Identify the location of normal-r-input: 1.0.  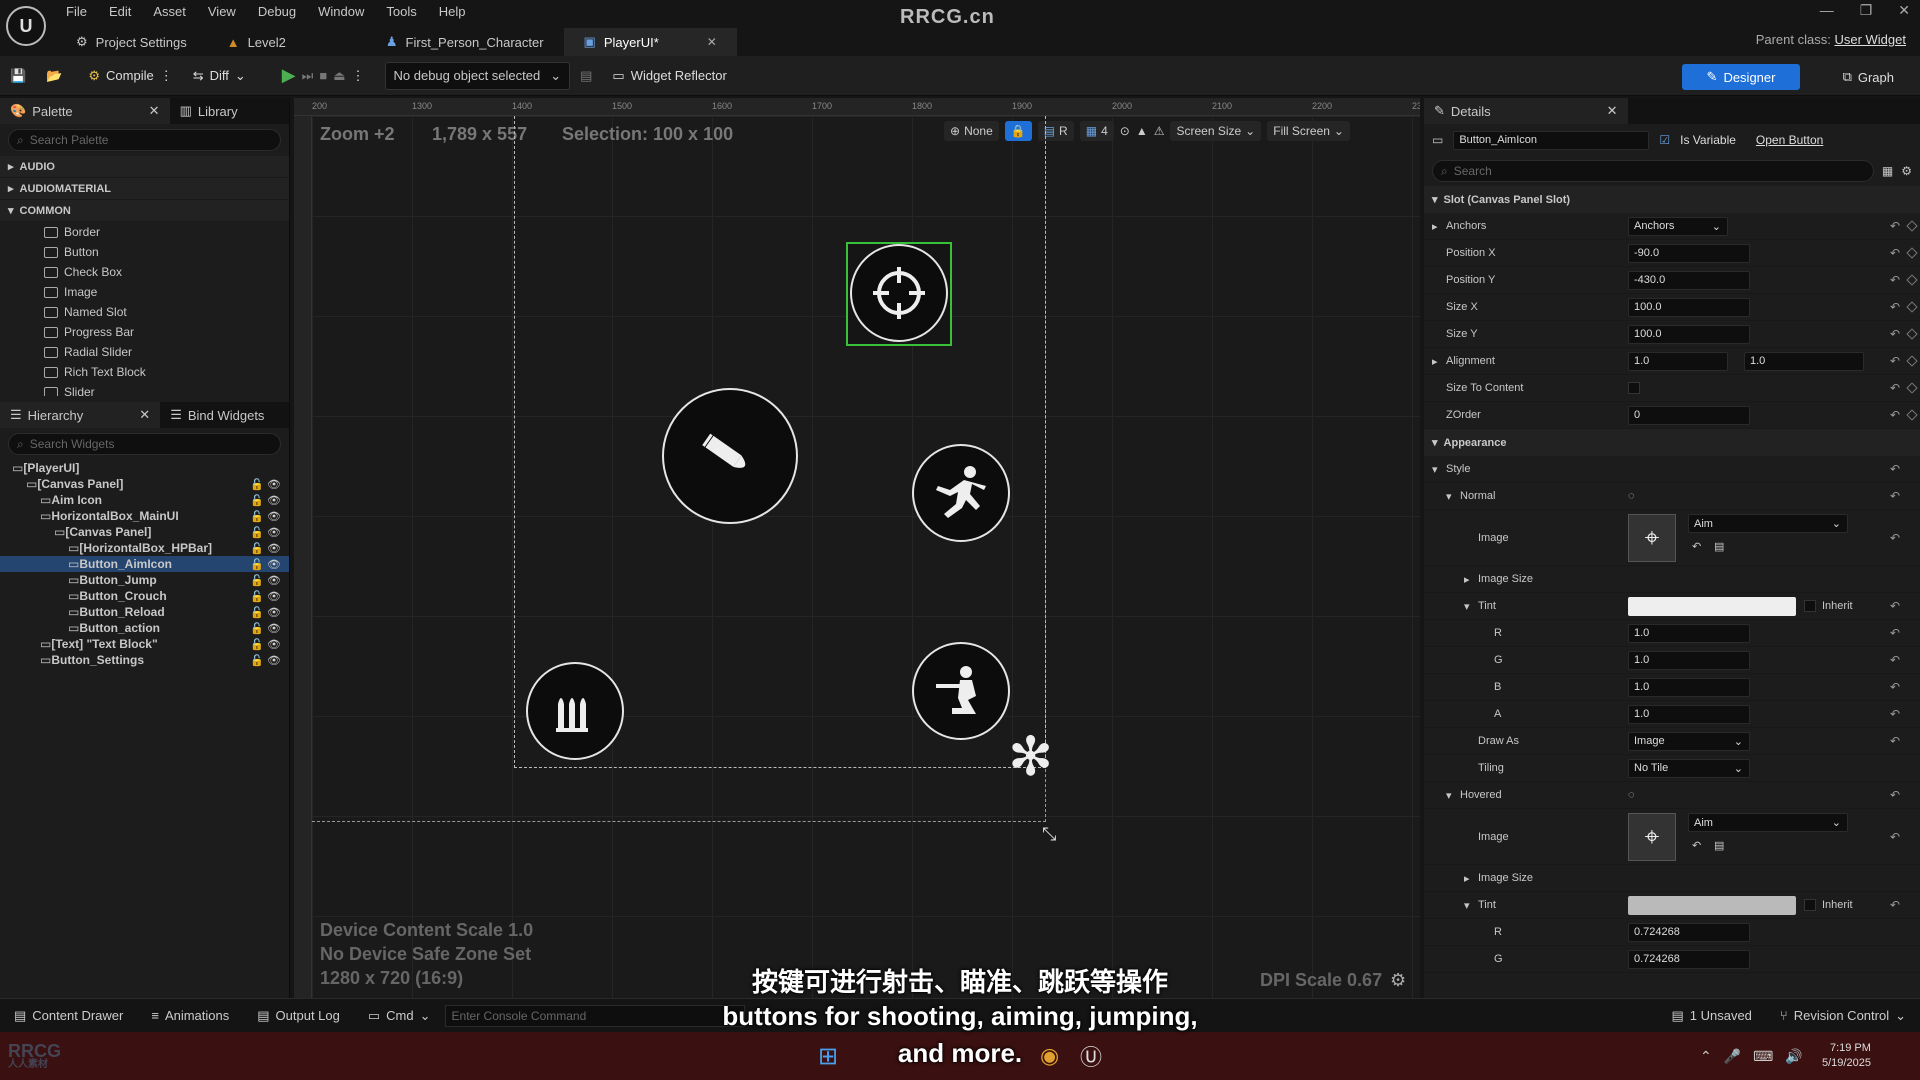
(1689, 633).